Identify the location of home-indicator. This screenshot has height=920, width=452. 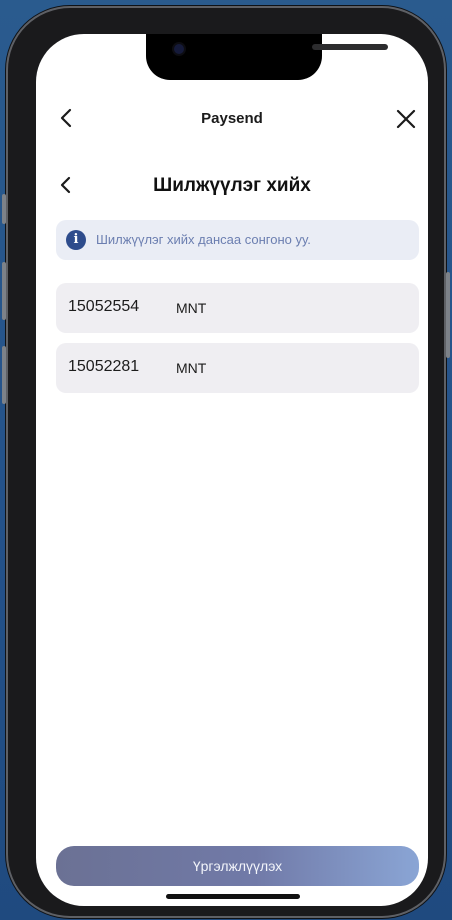
(233, 896).